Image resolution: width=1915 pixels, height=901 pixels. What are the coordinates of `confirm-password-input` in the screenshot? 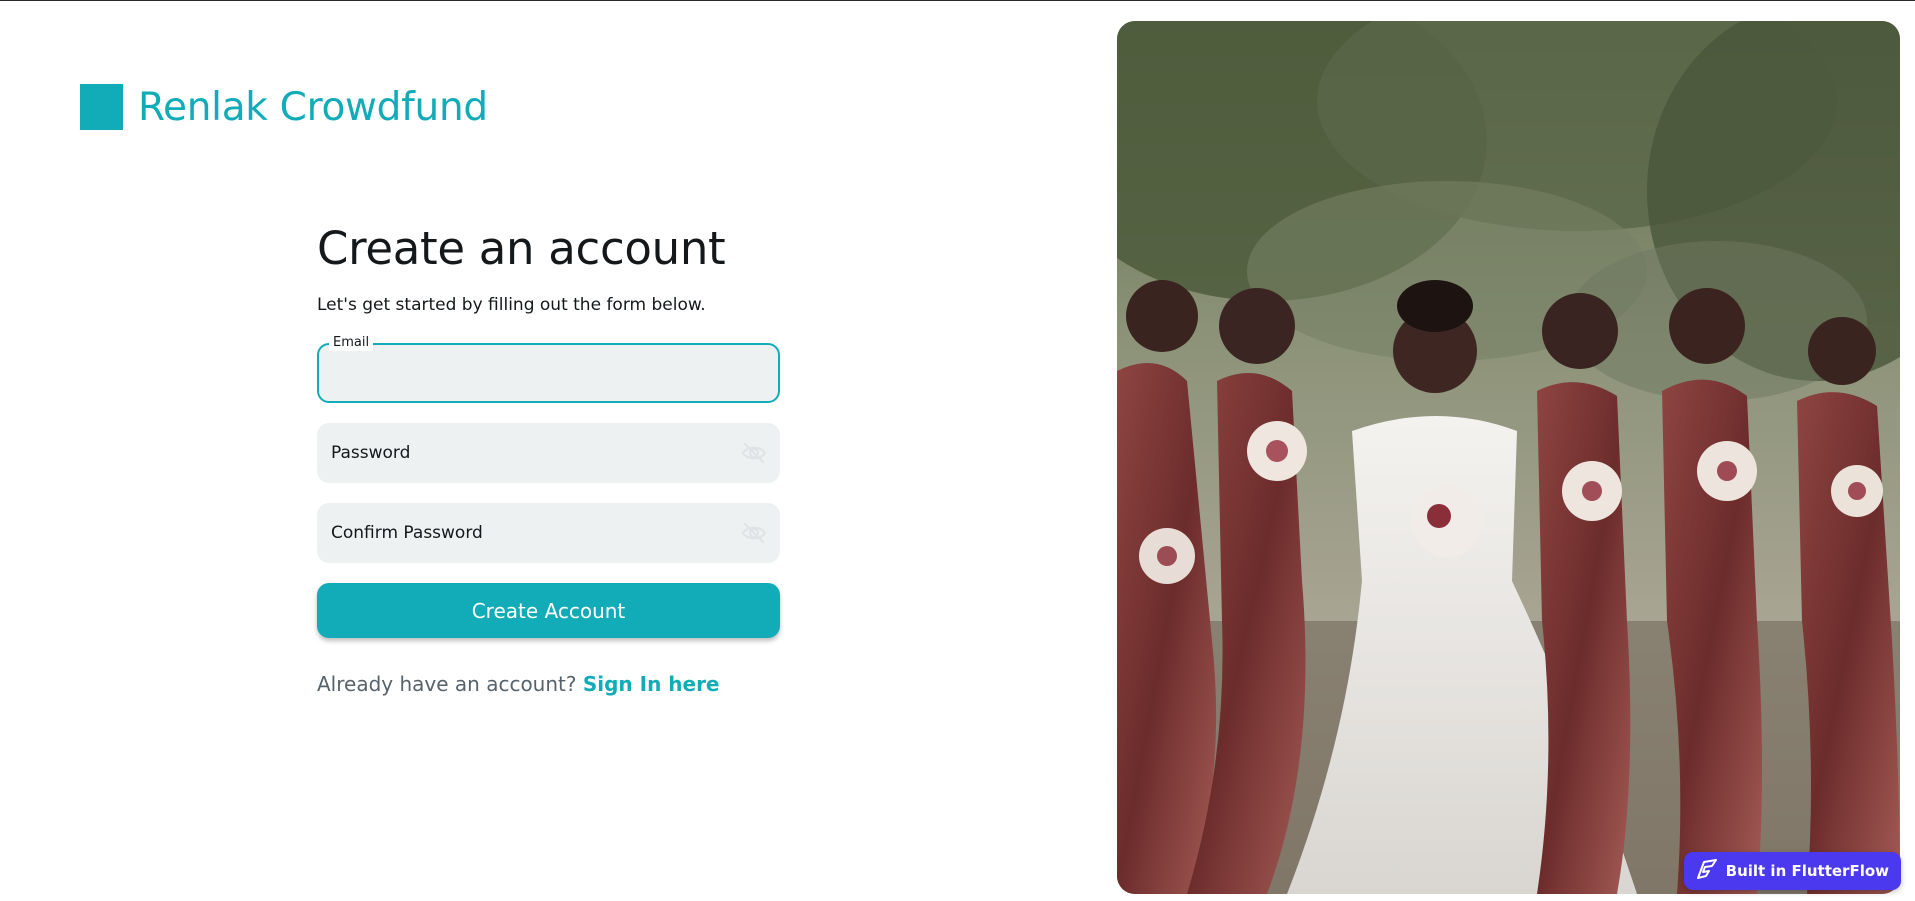 It's located at (548, 533).